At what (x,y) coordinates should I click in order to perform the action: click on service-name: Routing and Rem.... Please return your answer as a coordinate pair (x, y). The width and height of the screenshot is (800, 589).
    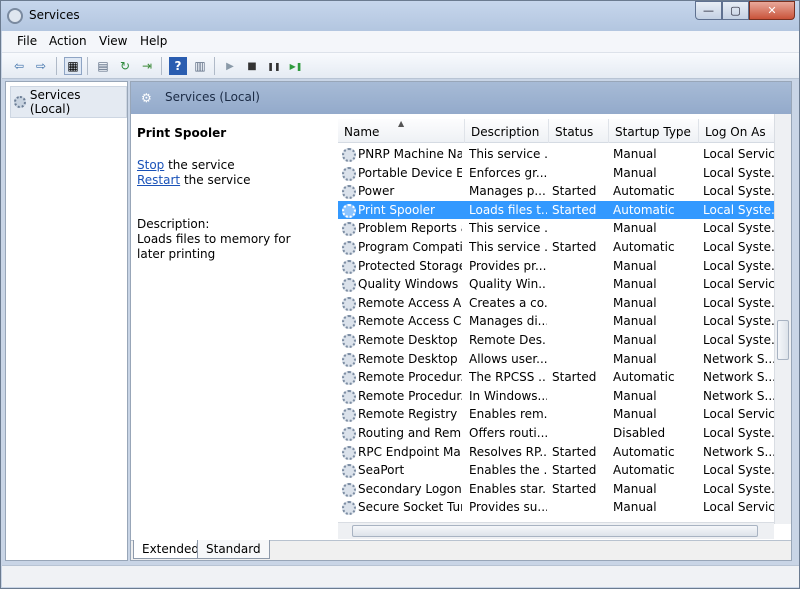
    Looking at the image, I should click on (410, 433).